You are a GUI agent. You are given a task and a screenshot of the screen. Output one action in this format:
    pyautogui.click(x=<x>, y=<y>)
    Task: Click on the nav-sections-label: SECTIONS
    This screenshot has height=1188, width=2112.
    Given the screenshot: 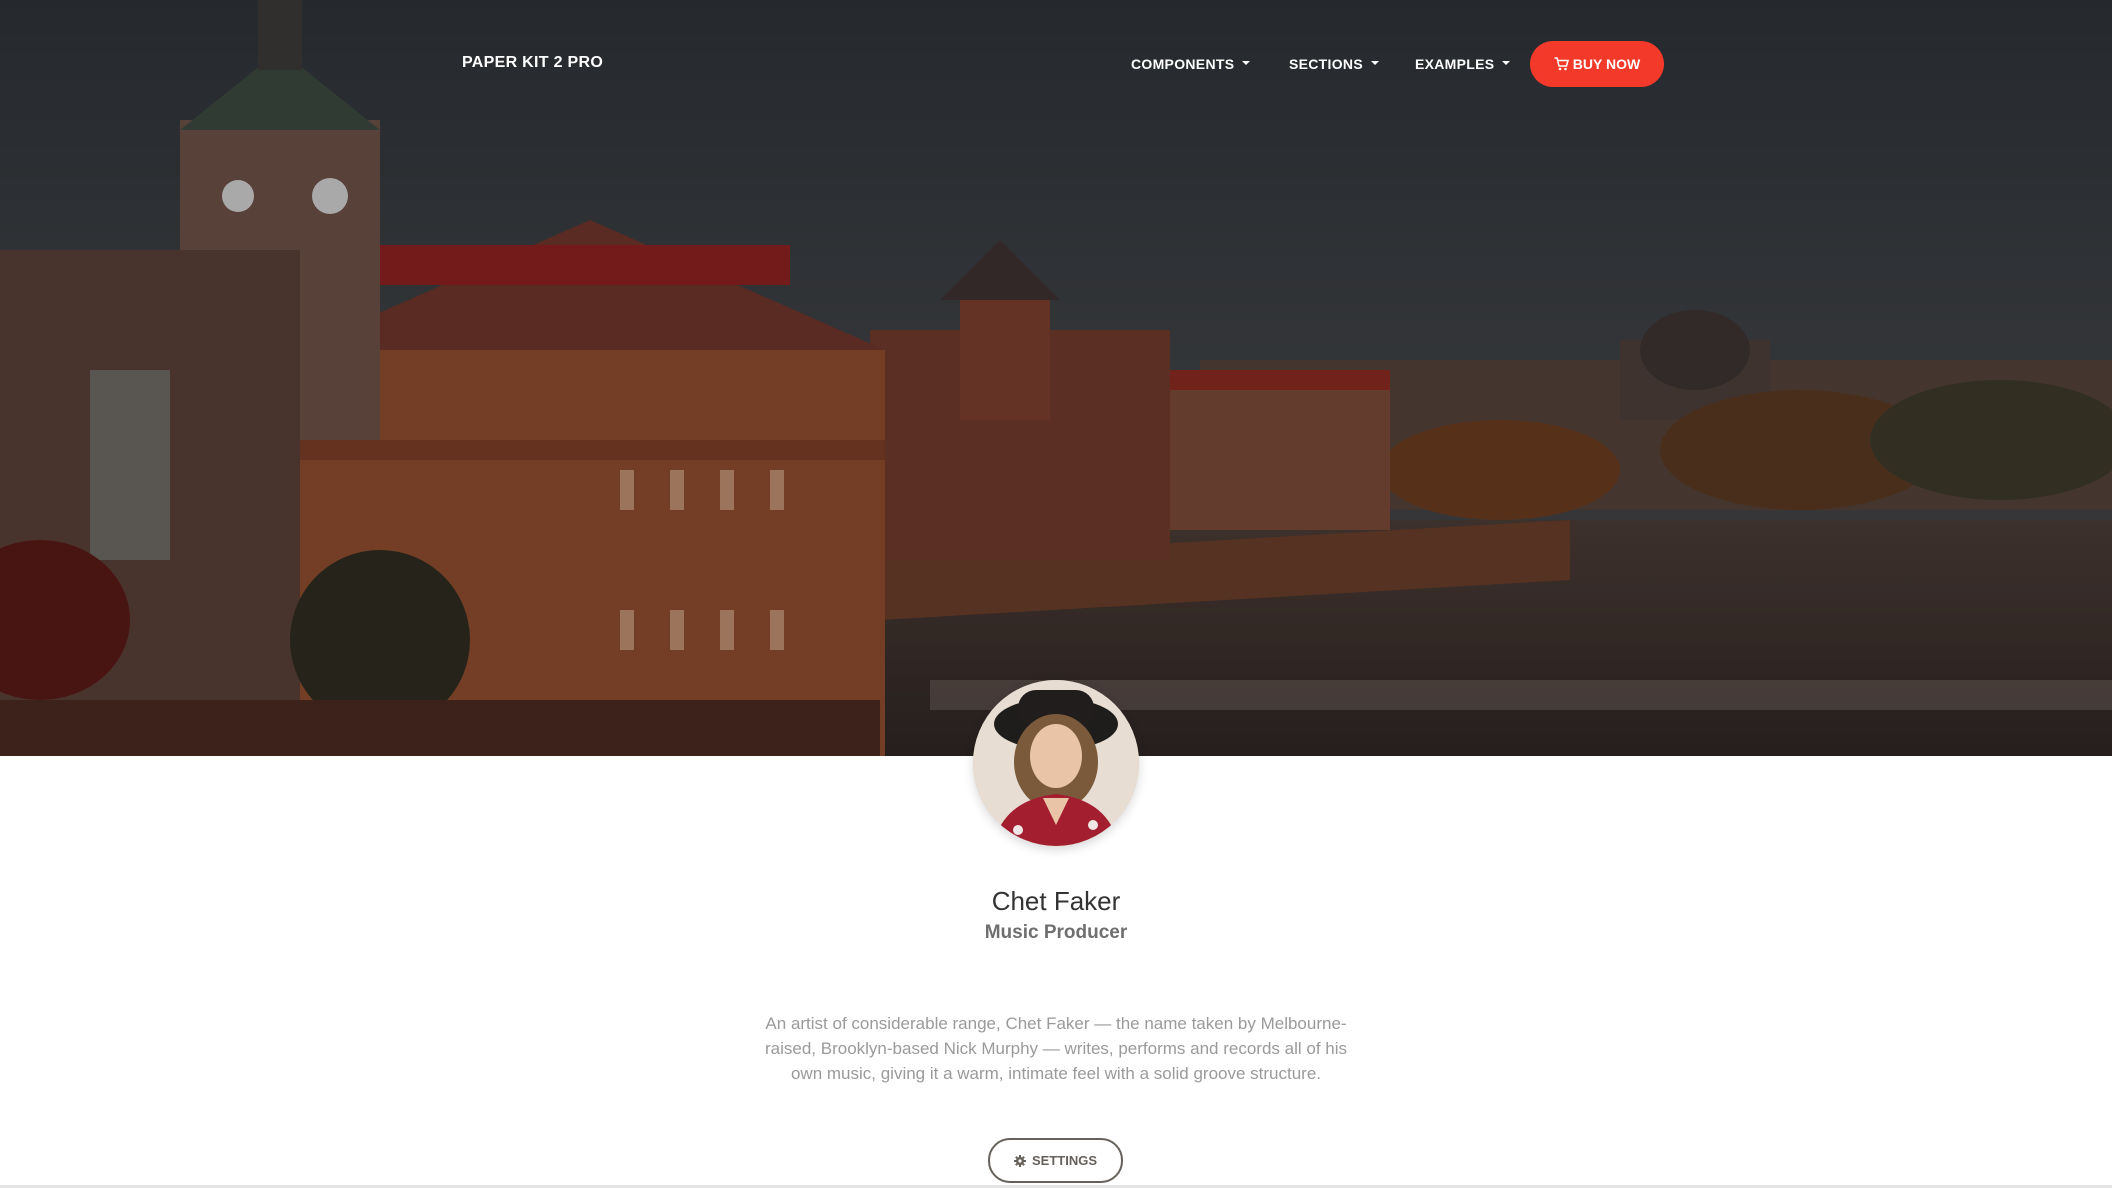 What is the action you would take?
    pyautogui.click(x=1326, y=64)
    